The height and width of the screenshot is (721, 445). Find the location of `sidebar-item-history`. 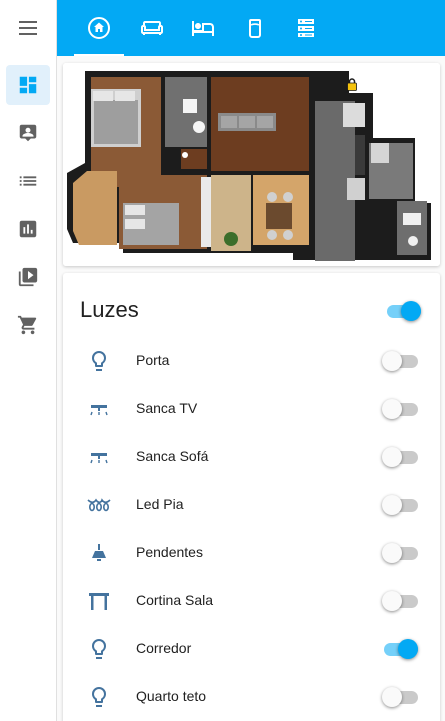

sidebar-item-history is located at coordinates (28, 229).